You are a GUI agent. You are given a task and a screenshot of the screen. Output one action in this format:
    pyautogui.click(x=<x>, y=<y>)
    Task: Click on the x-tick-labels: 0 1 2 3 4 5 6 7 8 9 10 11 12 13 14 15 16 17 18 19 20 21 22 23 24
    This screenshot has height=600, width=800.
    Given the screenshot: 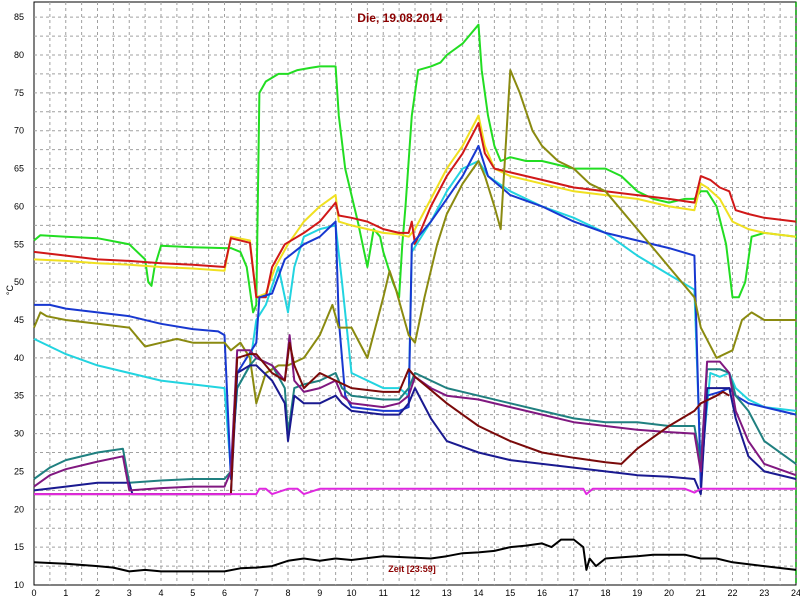 What is the action you would take?
    pyautogui.click(x=415, y=593)
    